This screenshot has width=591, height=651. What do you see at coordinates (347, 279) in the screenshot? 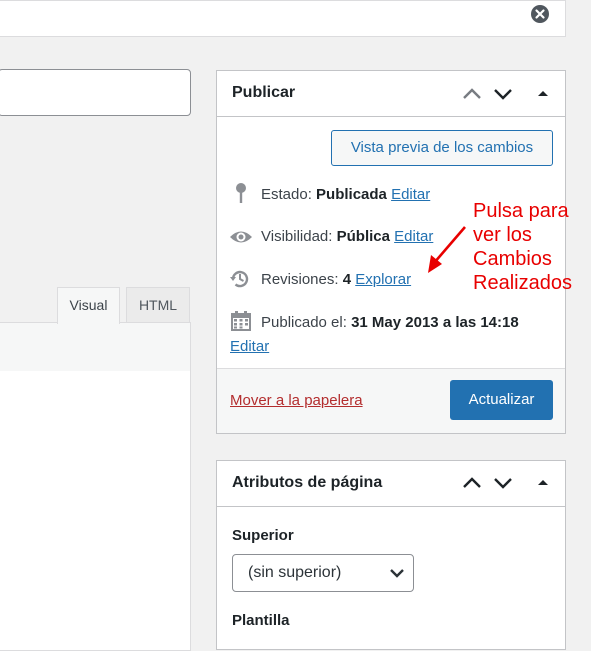
I see `revisions-count: 4` at bounding box center [347, 279].